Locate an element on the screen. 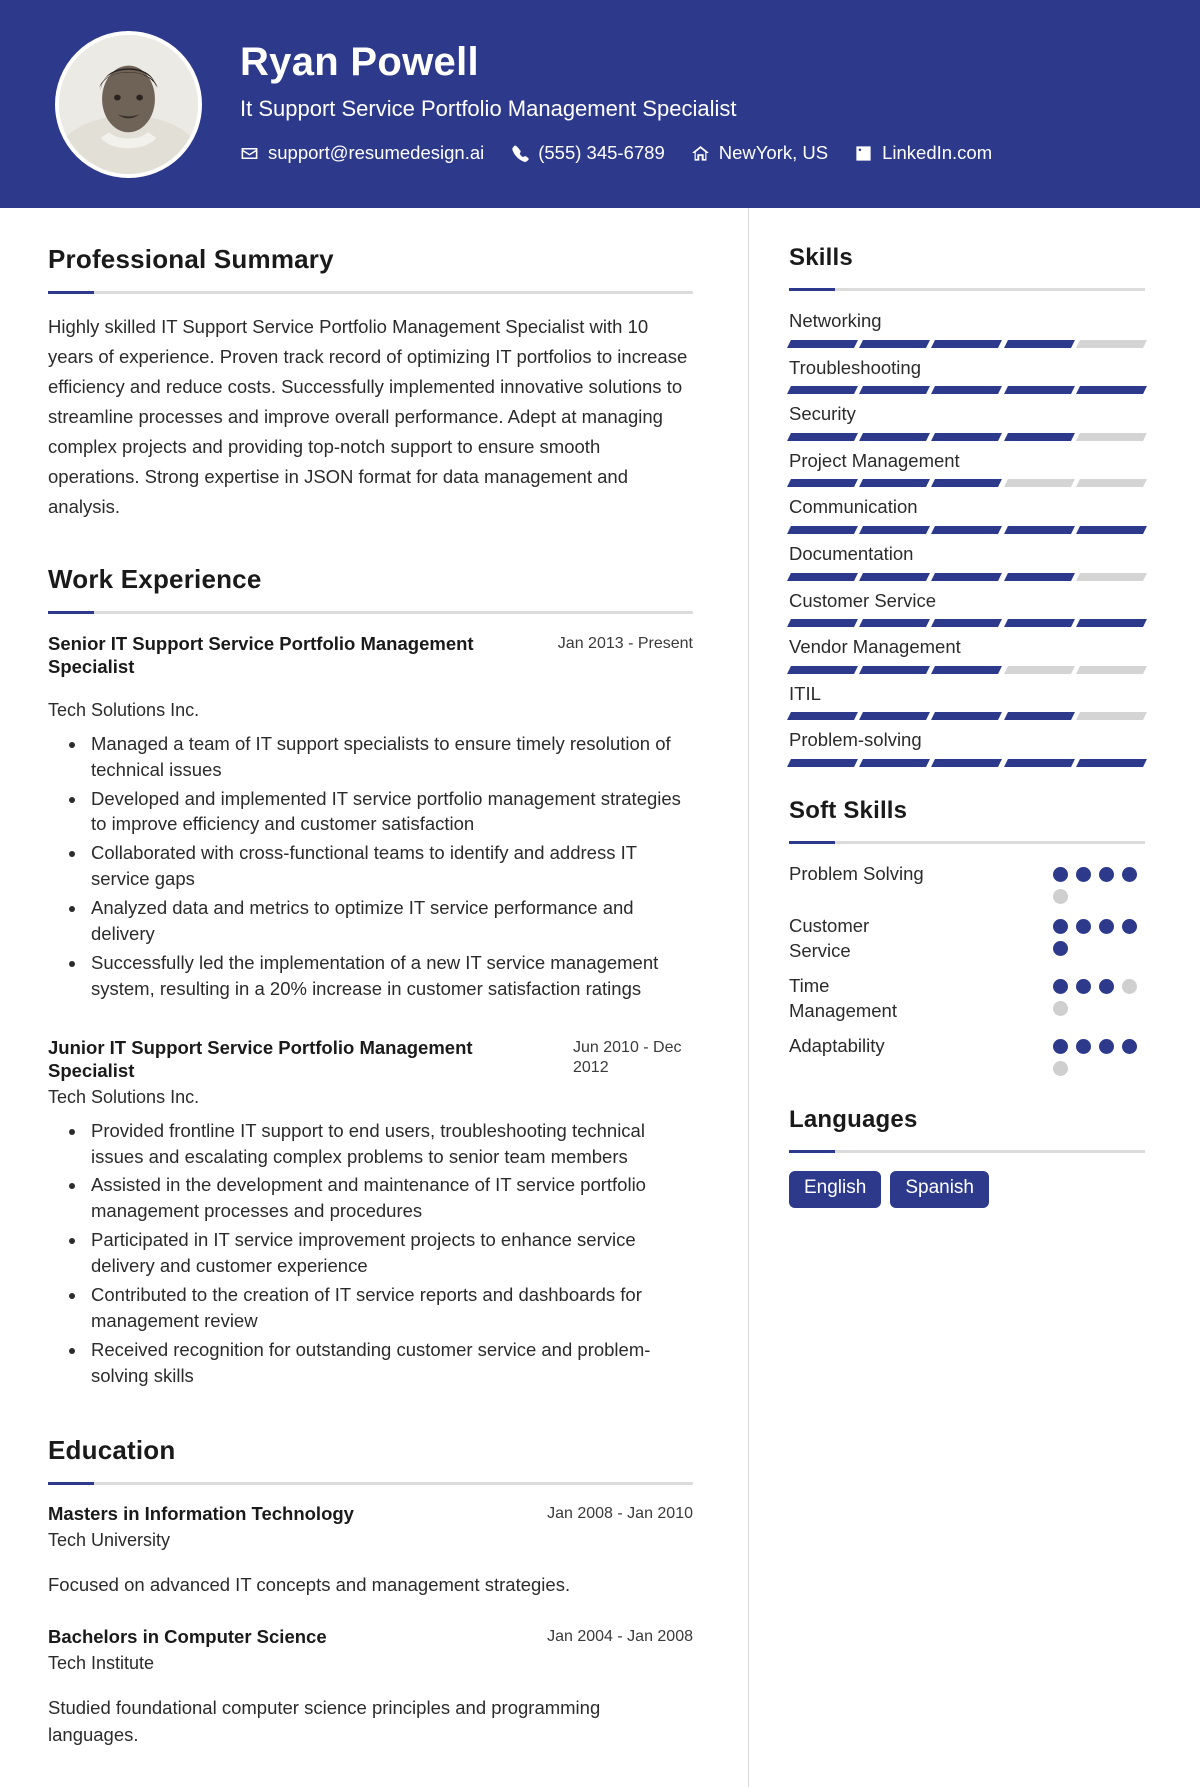 The image size is (1200, 1787). languages-list: English Spanish is located at coordinates (967, 1189).